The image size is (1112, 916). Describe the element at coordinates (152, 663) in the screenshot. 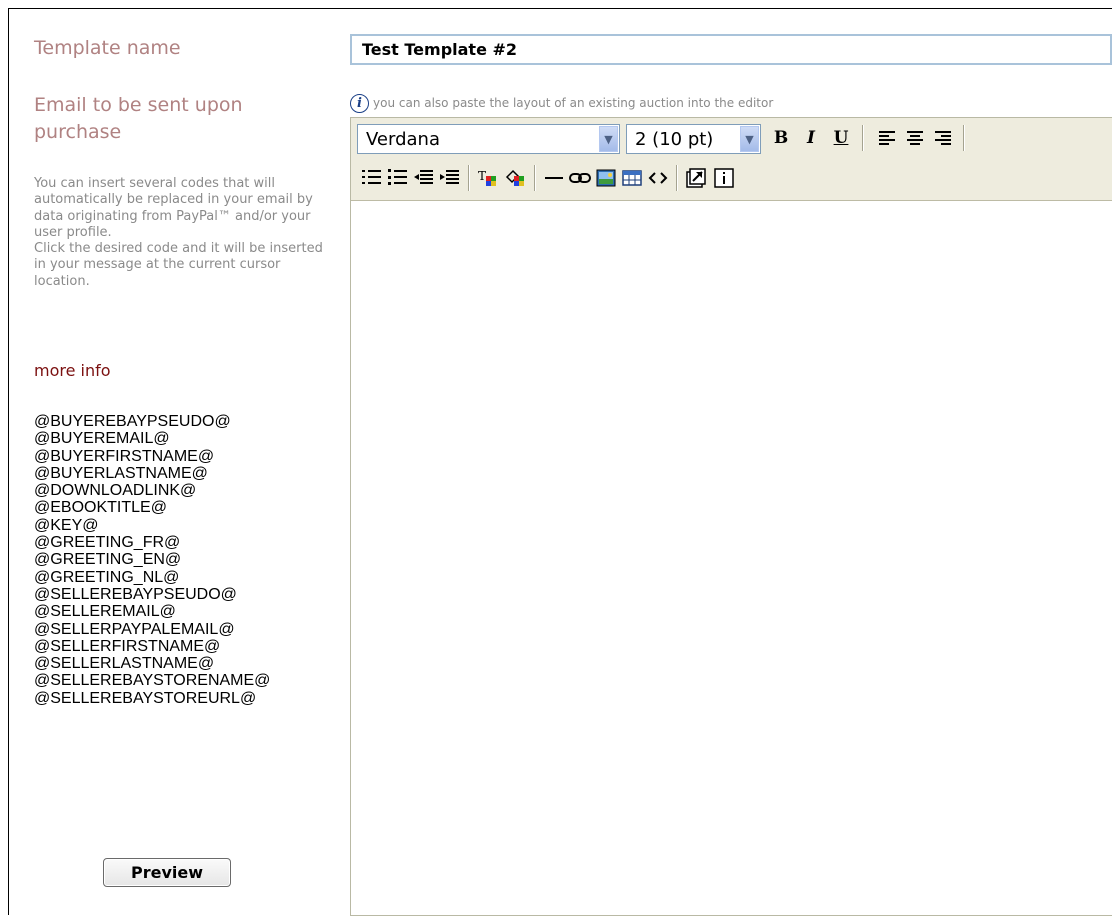

I see `code-item: @SELLERLASTNAME@` at that location.